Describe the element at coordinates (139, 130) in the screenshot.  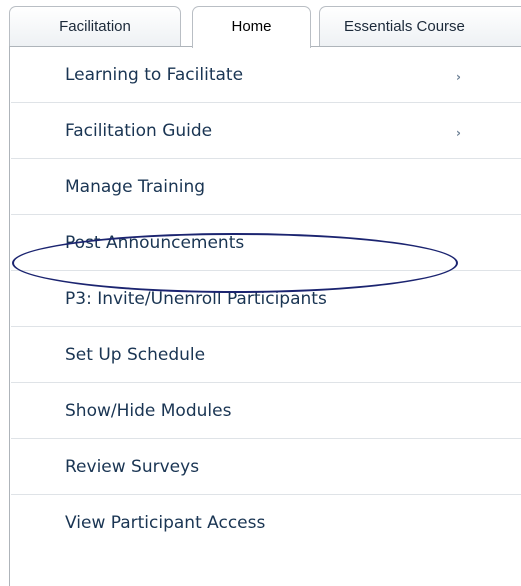
I see `menu-item-label: Facilitation Guide` at that location.